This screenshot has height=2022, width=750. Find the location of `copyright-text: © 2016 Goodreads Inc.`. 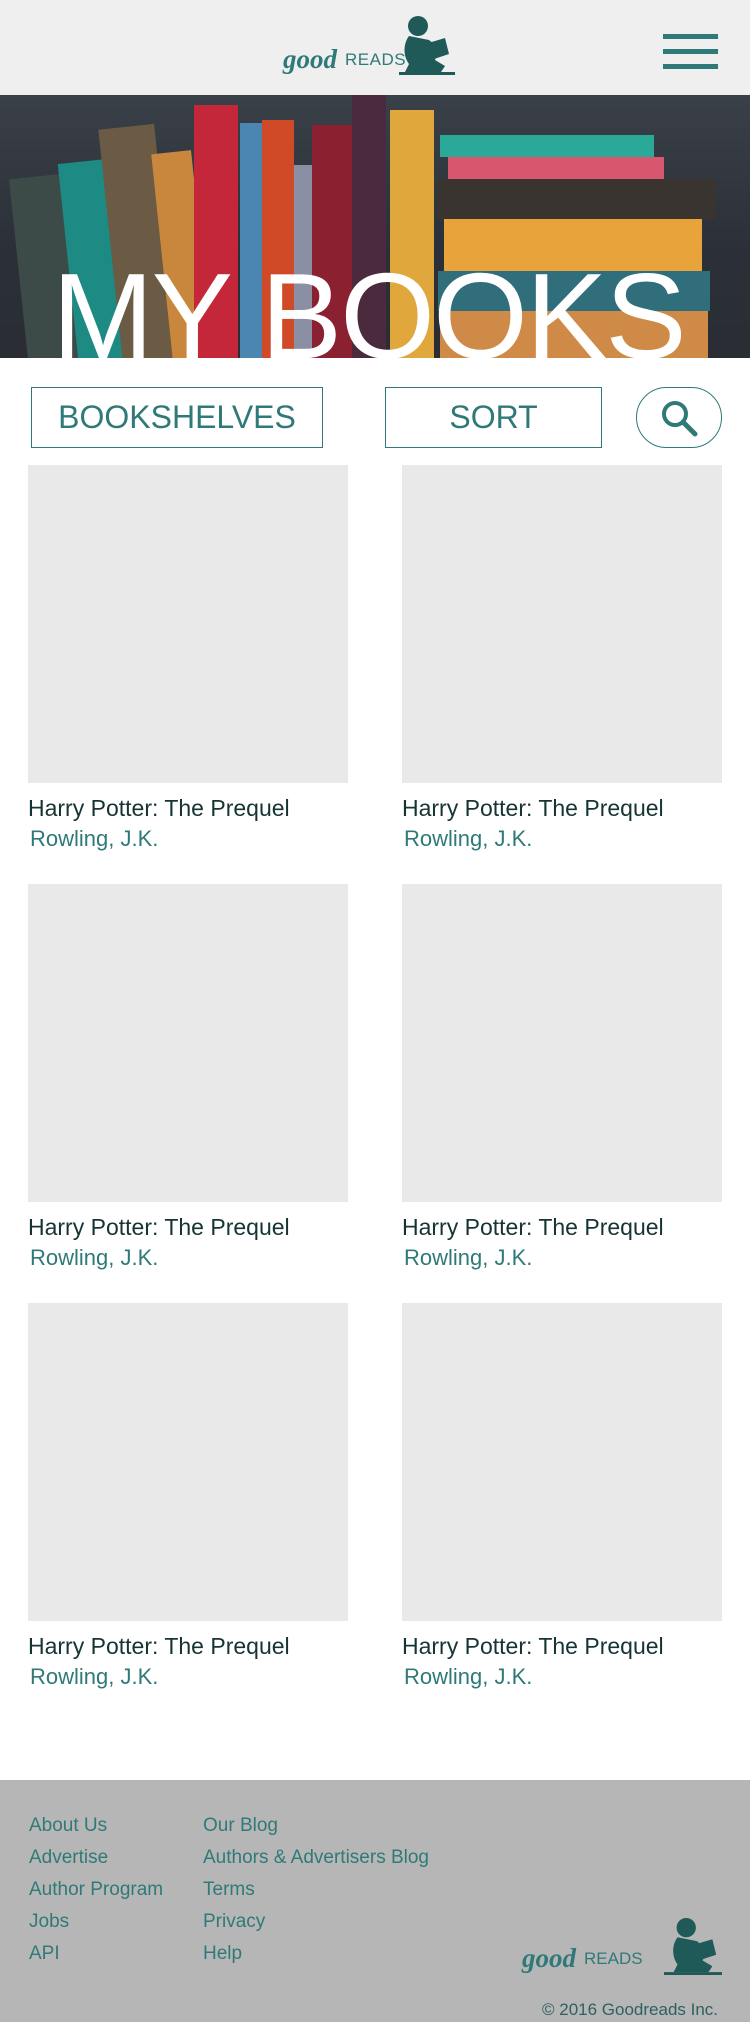

copyright-text: © 2016 Goodreads Inc. is located at coordinates (630, 2009).